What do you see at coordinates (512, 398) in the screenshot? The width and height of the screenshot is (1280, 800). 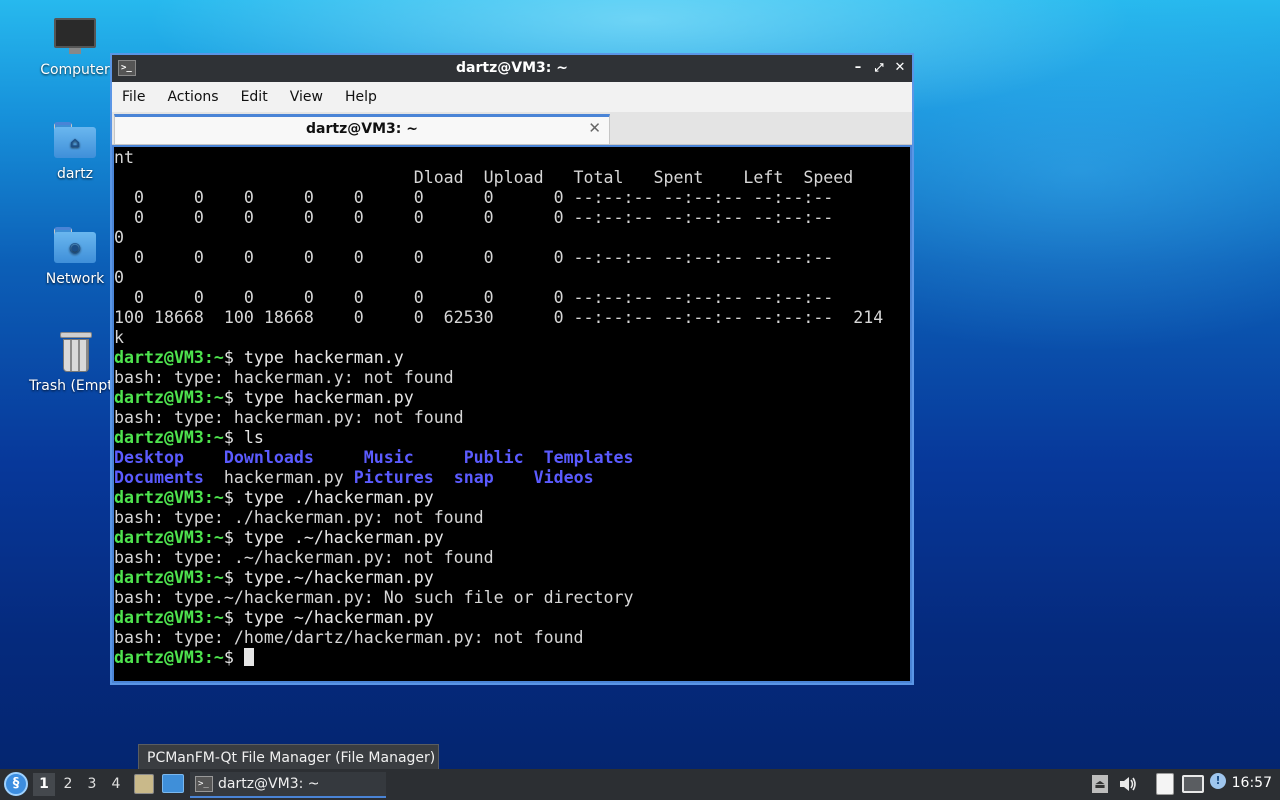 I see `terminal-line: dartz@VM3:~$ type hackerman.py` at bounding box center [512, 398].